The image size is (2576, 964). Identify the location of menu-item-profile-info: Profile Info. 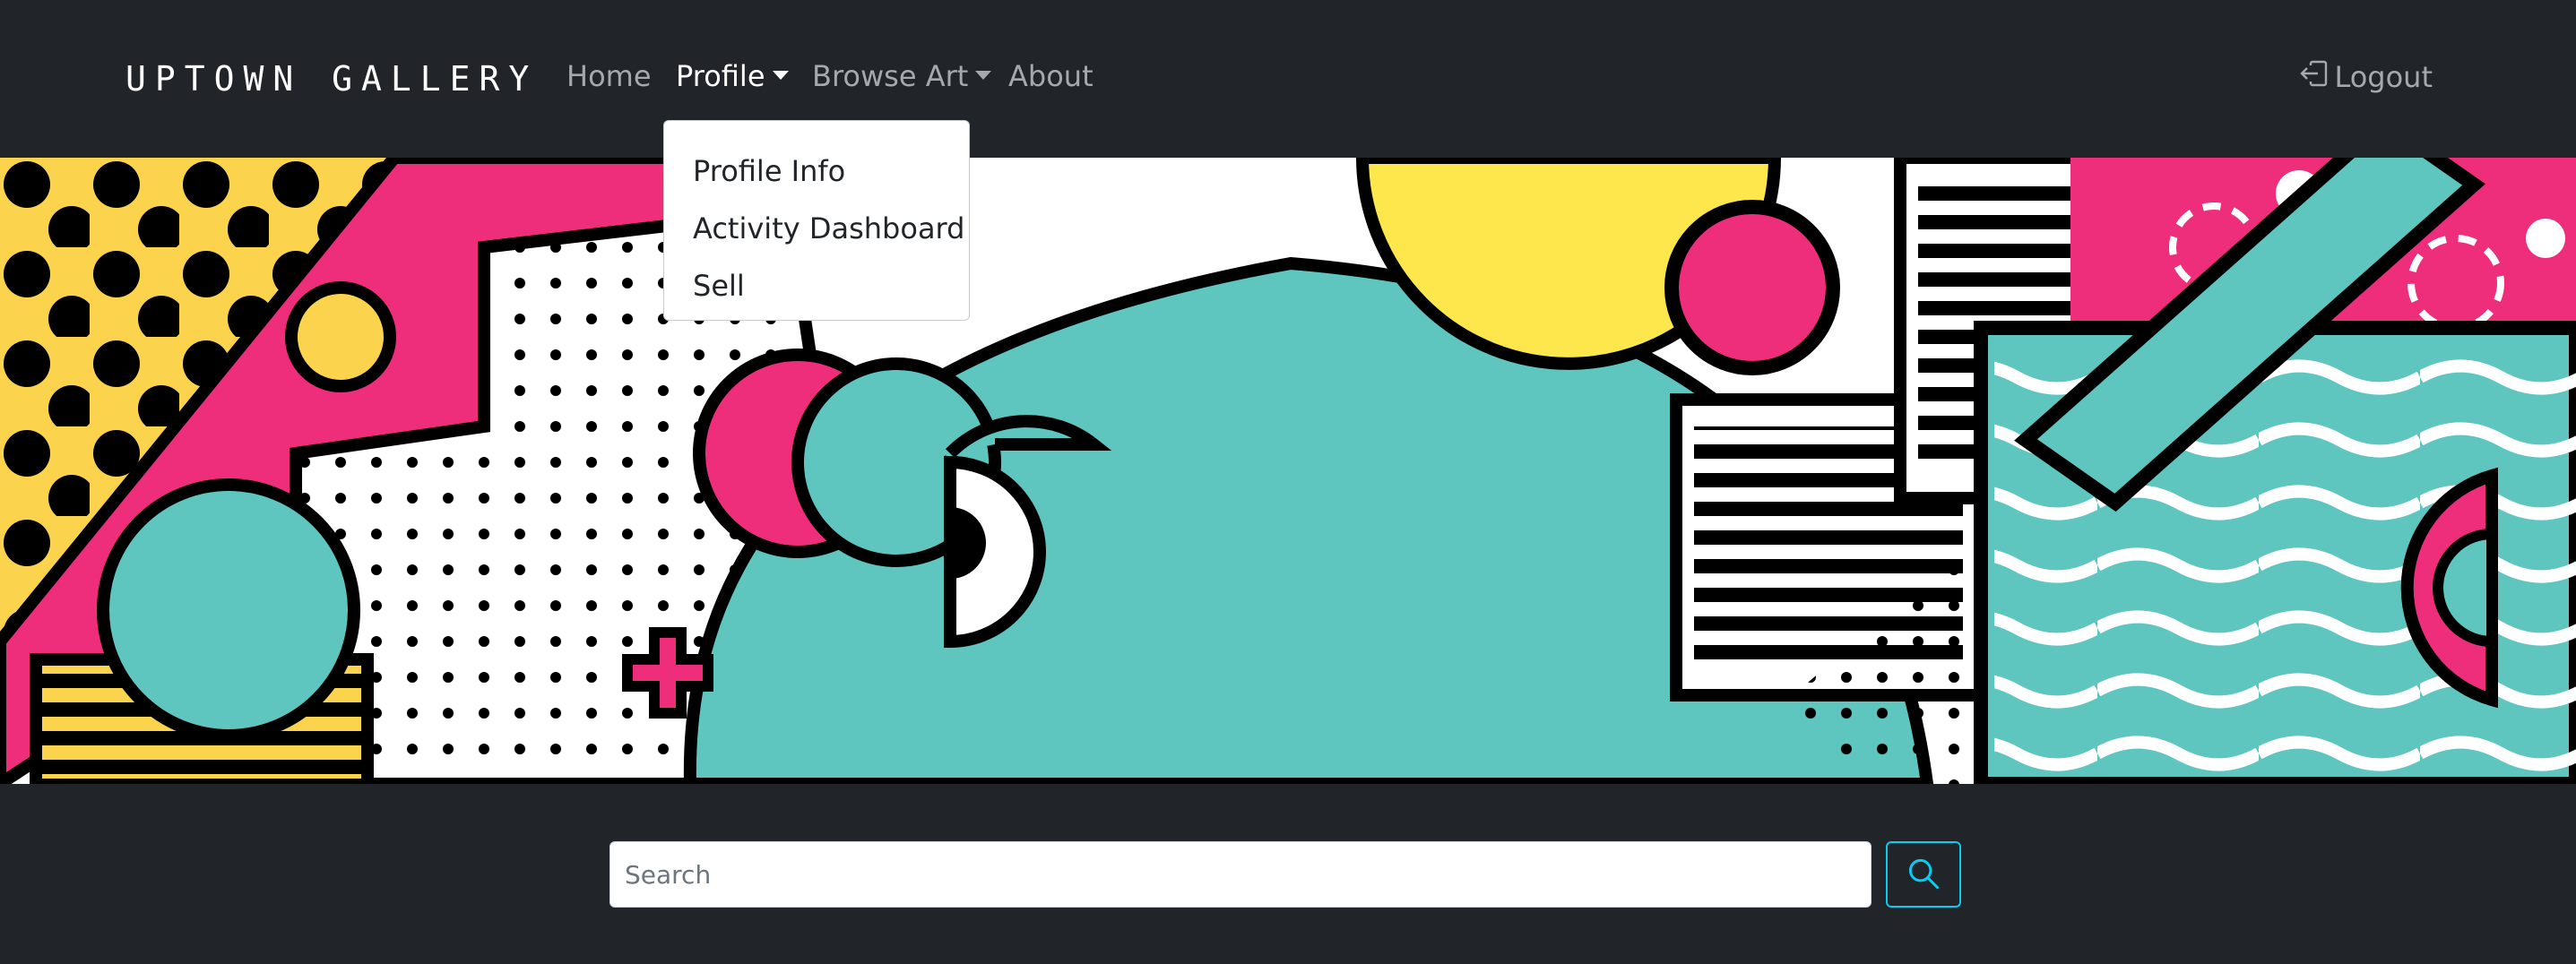
(816, 171).